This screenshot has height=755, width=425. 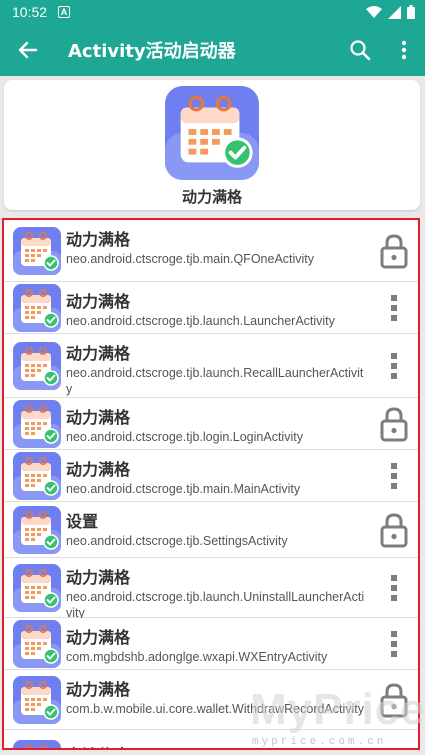 I want to click on back-button, so click(x=28, y=50).